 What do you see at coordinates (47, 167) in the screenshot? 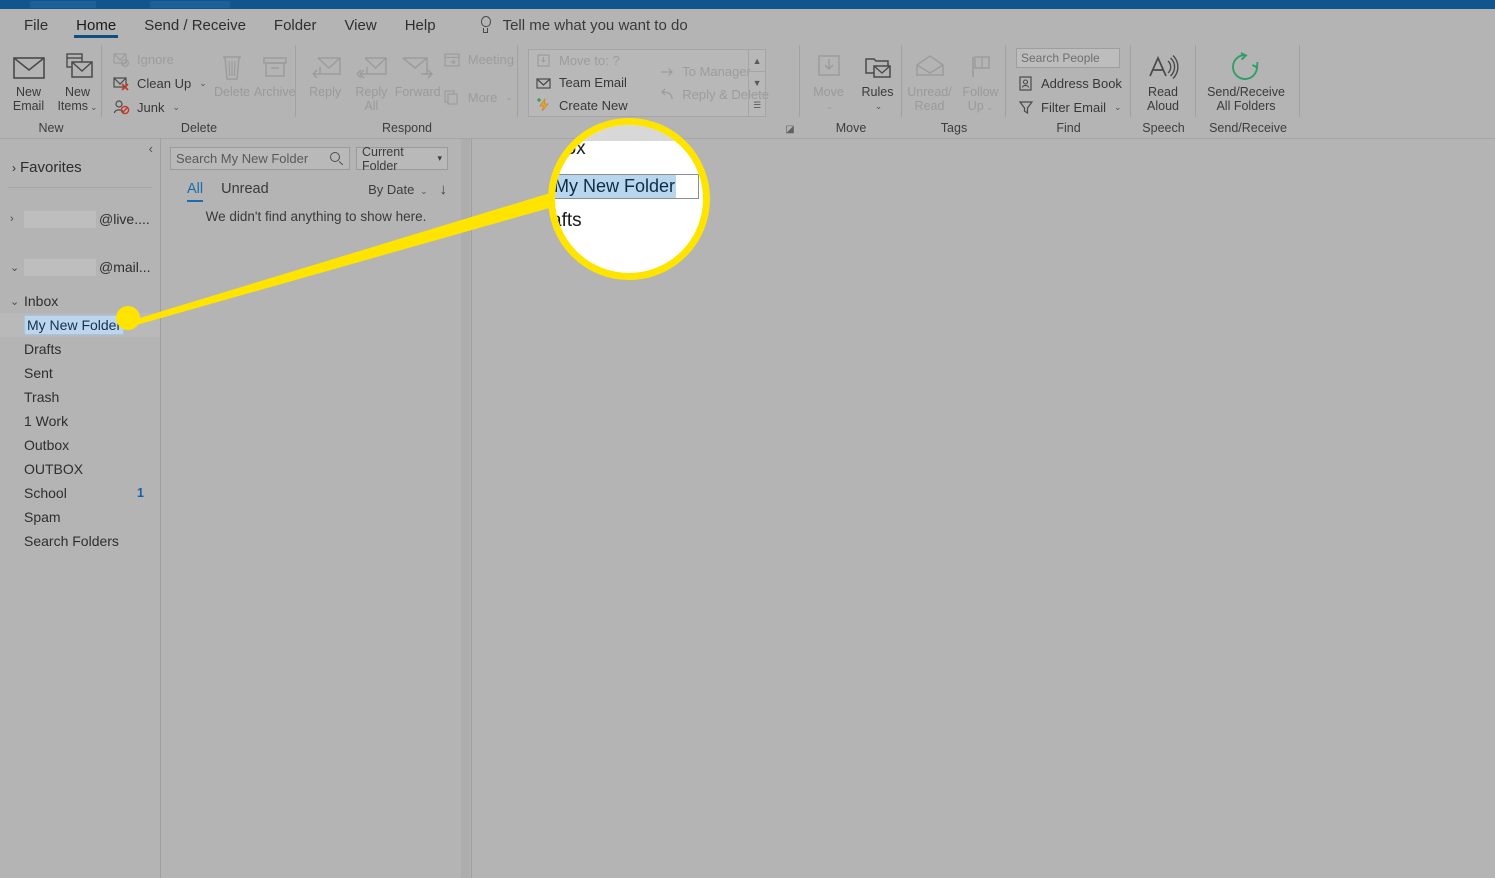
I see `sidebar-item-favorites: › Favorites` at bounding box center [47, 167].